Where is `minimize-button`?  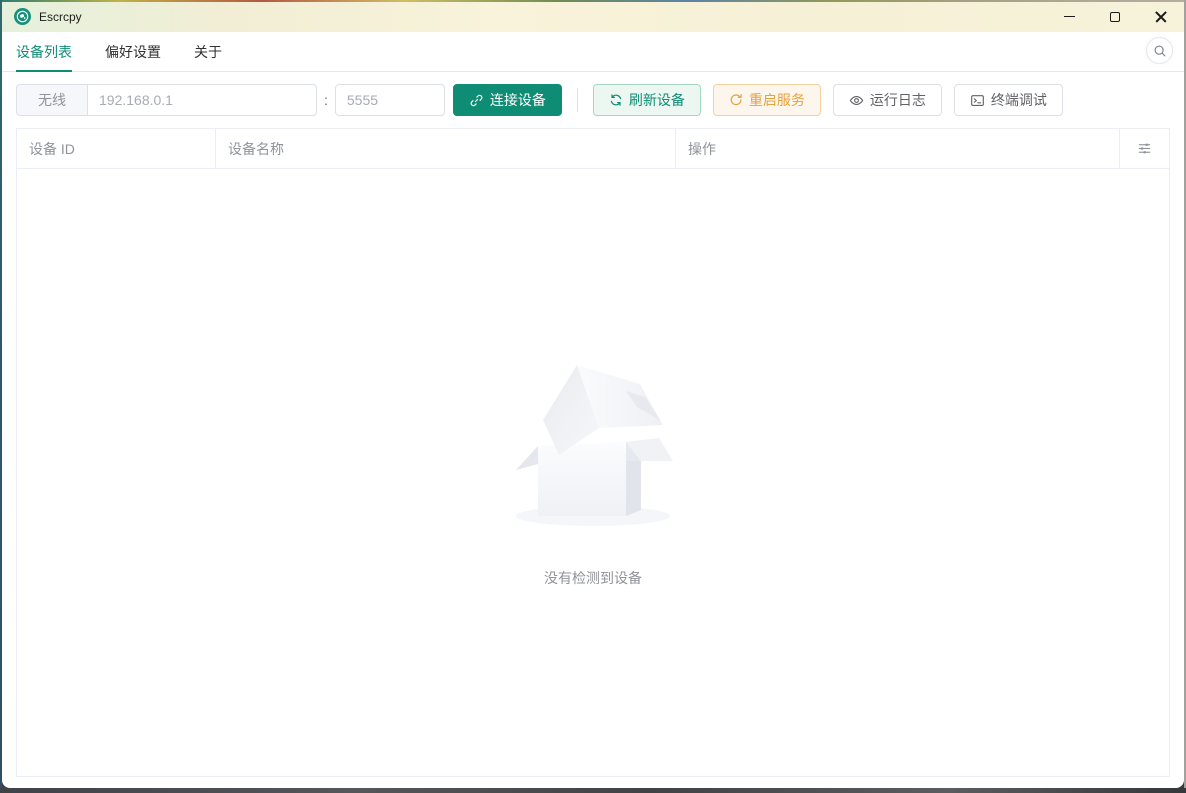
minimize-button is located at coordinates (1069, 16).